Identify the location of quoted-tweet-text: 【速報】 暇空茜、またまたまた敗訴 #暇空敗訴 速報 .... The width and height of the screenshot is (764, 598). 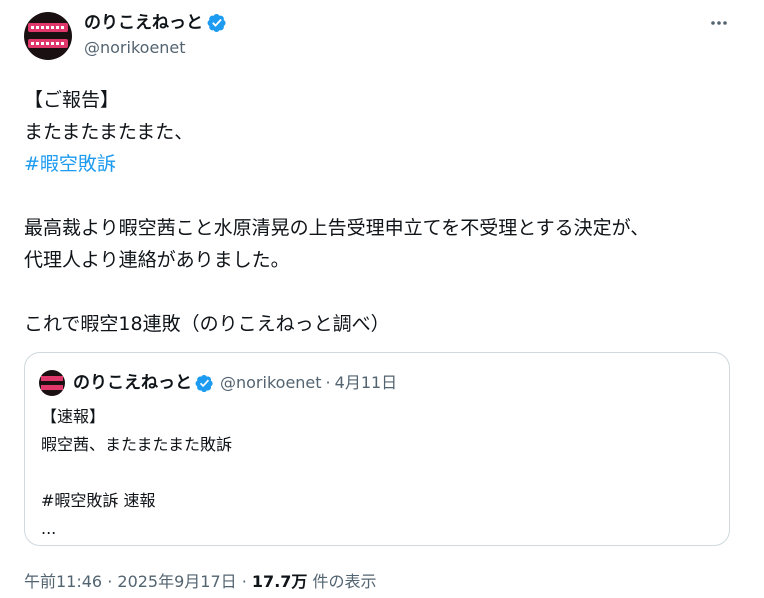
(136, 473).